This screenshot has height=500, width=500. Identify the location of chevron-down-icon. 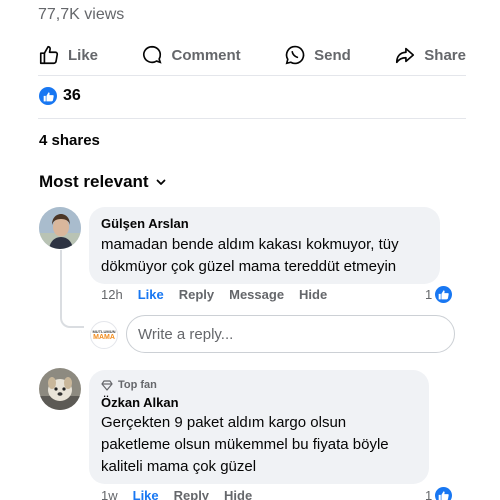
(160, 182).